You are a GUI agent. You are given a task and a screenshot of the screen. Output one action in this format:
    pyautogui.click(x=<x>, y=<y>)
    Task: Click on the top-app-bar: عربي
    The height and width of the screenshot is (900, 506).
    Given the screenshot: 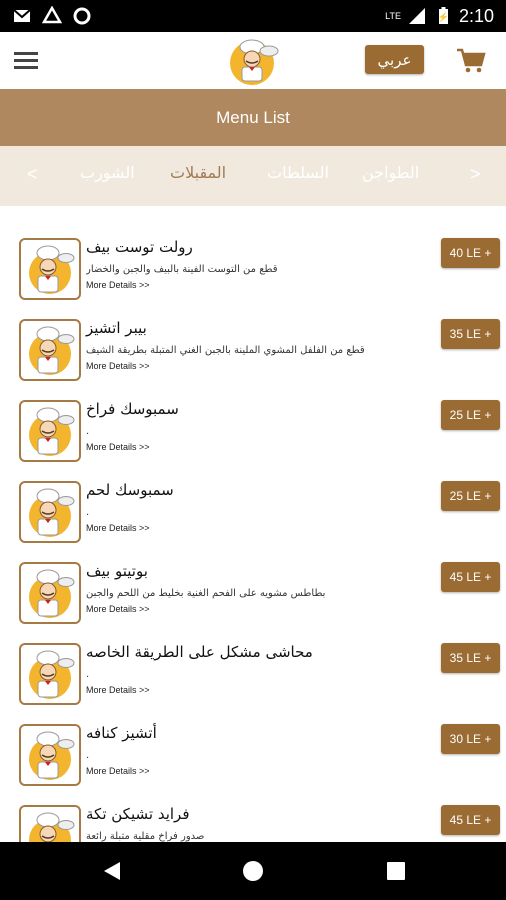 What is the action you would take?
    pyautogui.click(x=253, y=60)
    